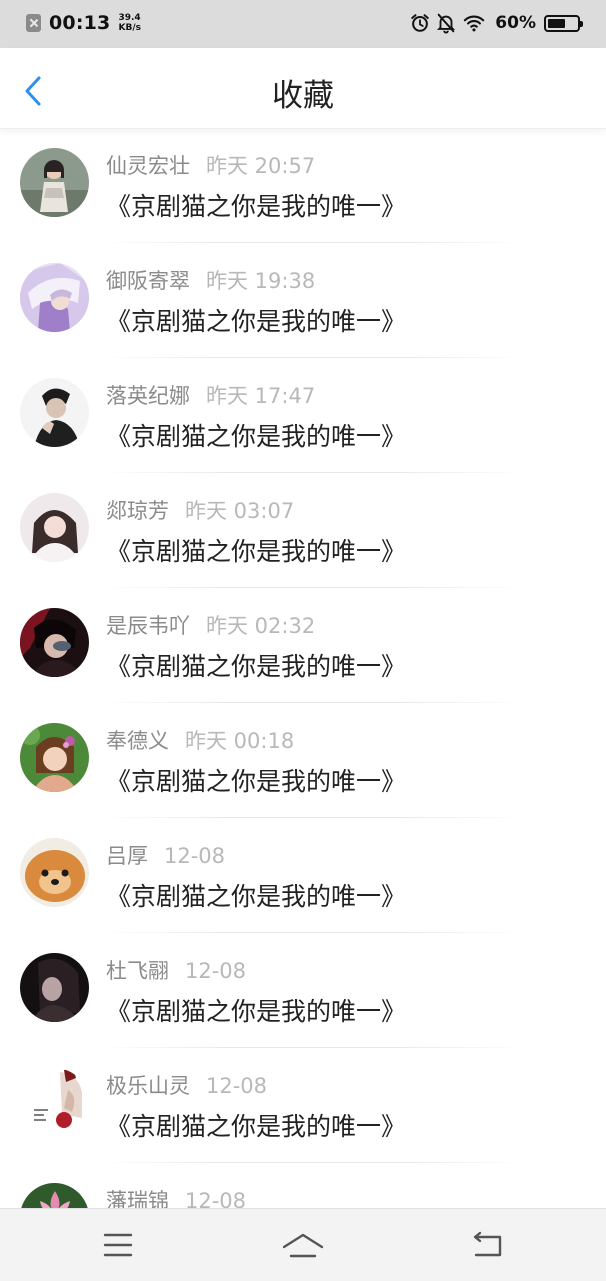  Describe the element at coordinates (420, 23) in the screenshot. I see `alarm-clock-icon` at that location.